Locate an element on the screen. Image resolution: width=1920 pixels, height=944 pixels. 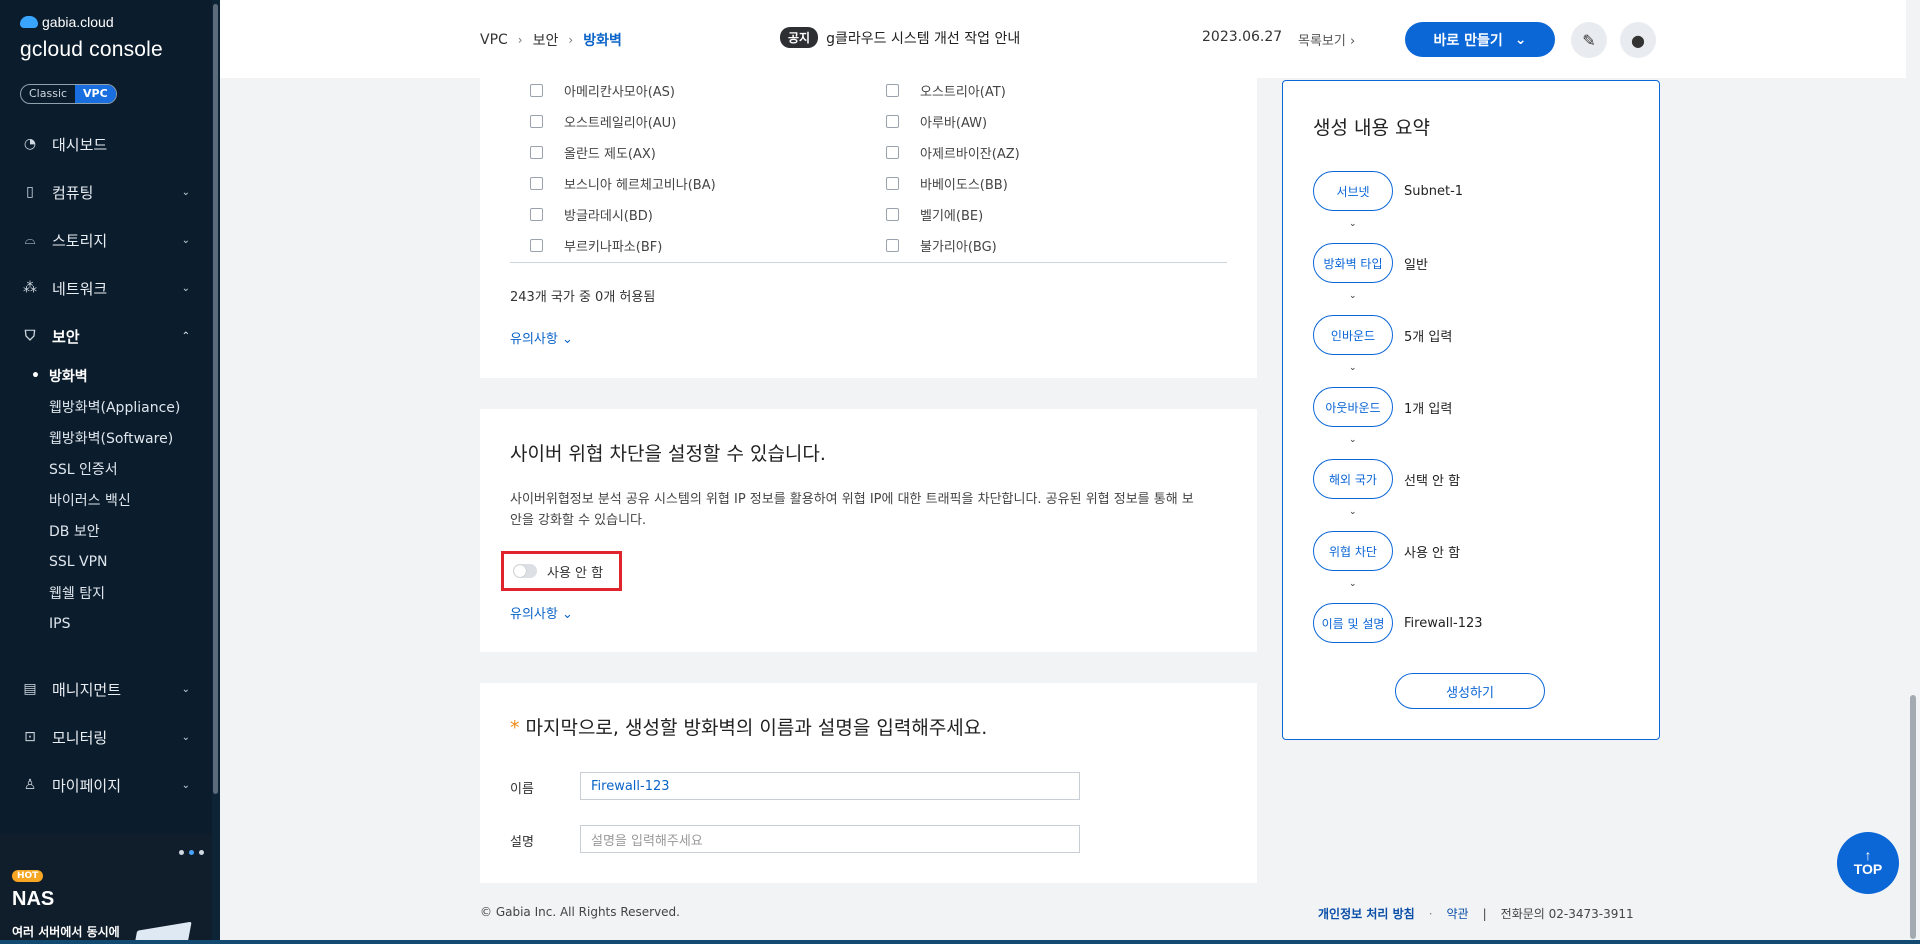
page-scrollbar is located at coordinates (1913, 472).